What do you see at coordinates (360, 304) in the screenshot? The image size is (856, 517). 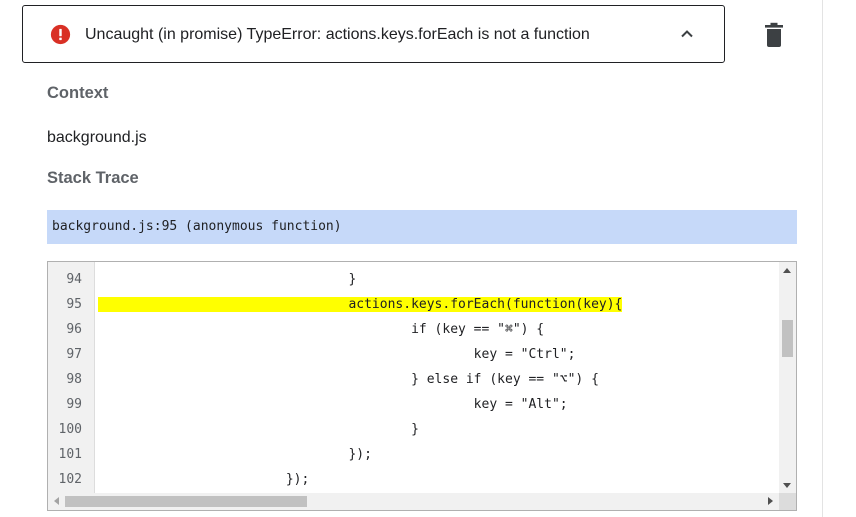 I see `line-code: actions.keys.forEach(function(key){` at bounding box center [360, 304].